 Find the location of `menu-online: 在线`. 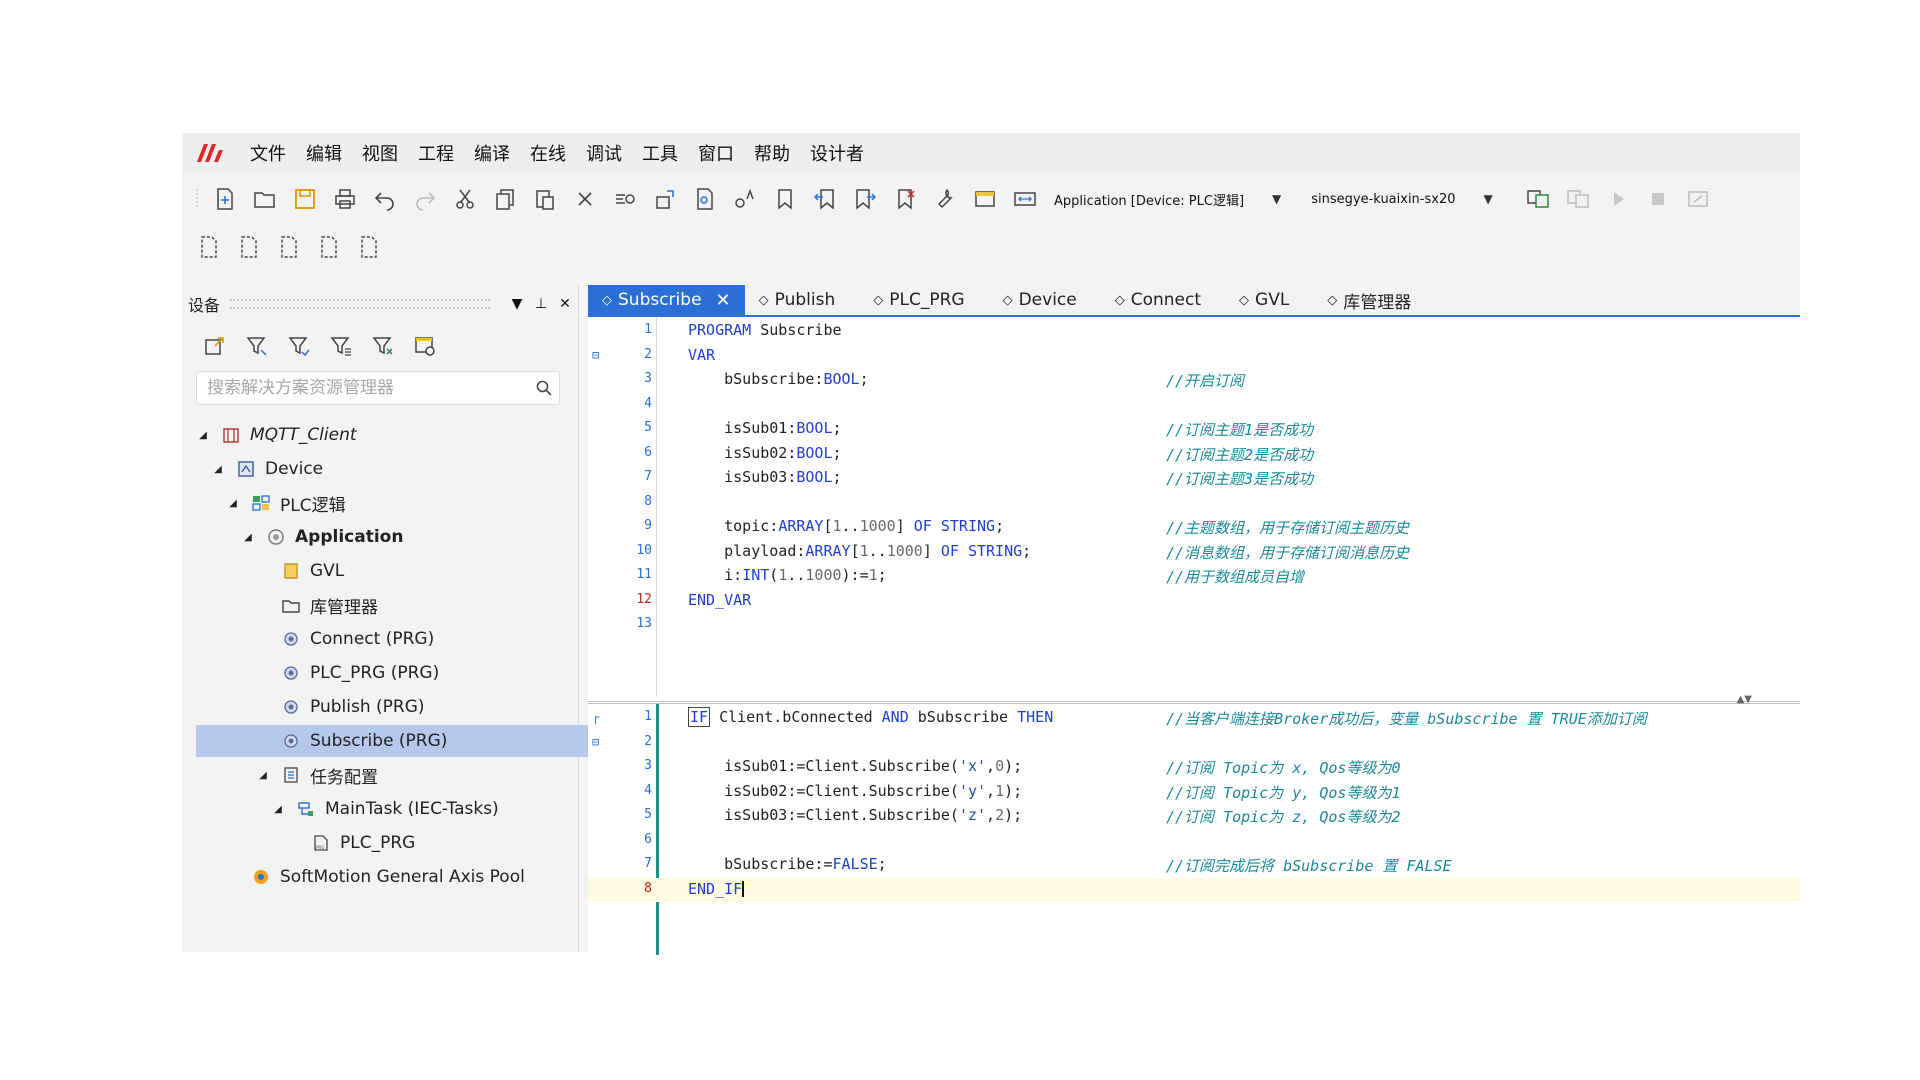

menu-online: 在线 is located at coordinates (548, 153).